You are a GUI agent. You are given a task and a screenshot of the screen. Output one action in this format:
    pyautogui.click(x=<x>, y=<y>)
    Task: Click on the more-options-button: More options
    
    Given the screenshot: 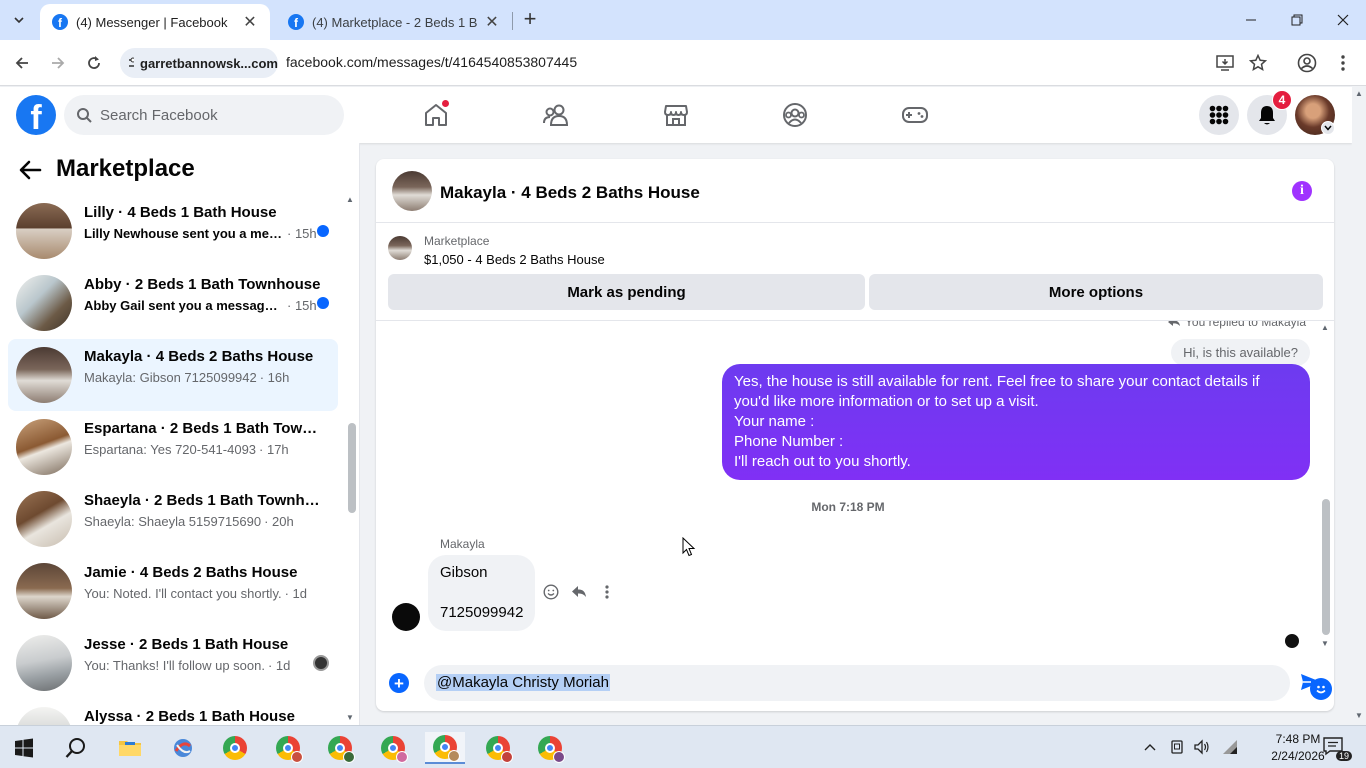 What is the action you would take?
    pyautogui.click(x=1096, y=292)
    